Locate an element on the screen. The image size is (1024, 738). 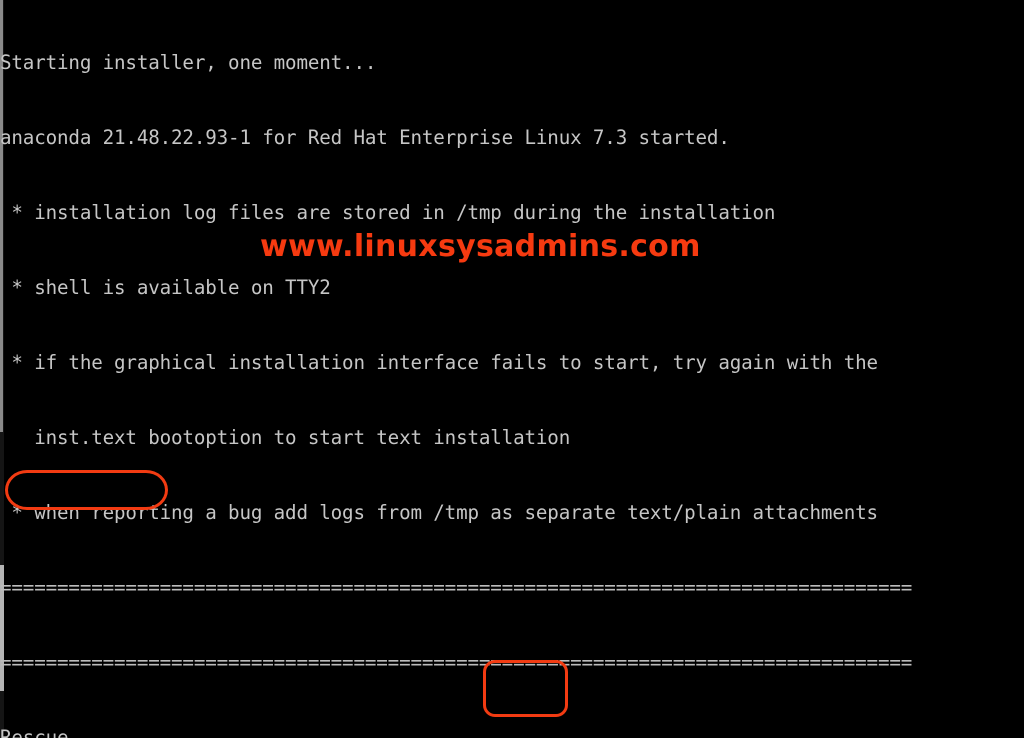
log-line-shell-tty2: * shell is available on TTY2 is located at coordinates (165, 287).